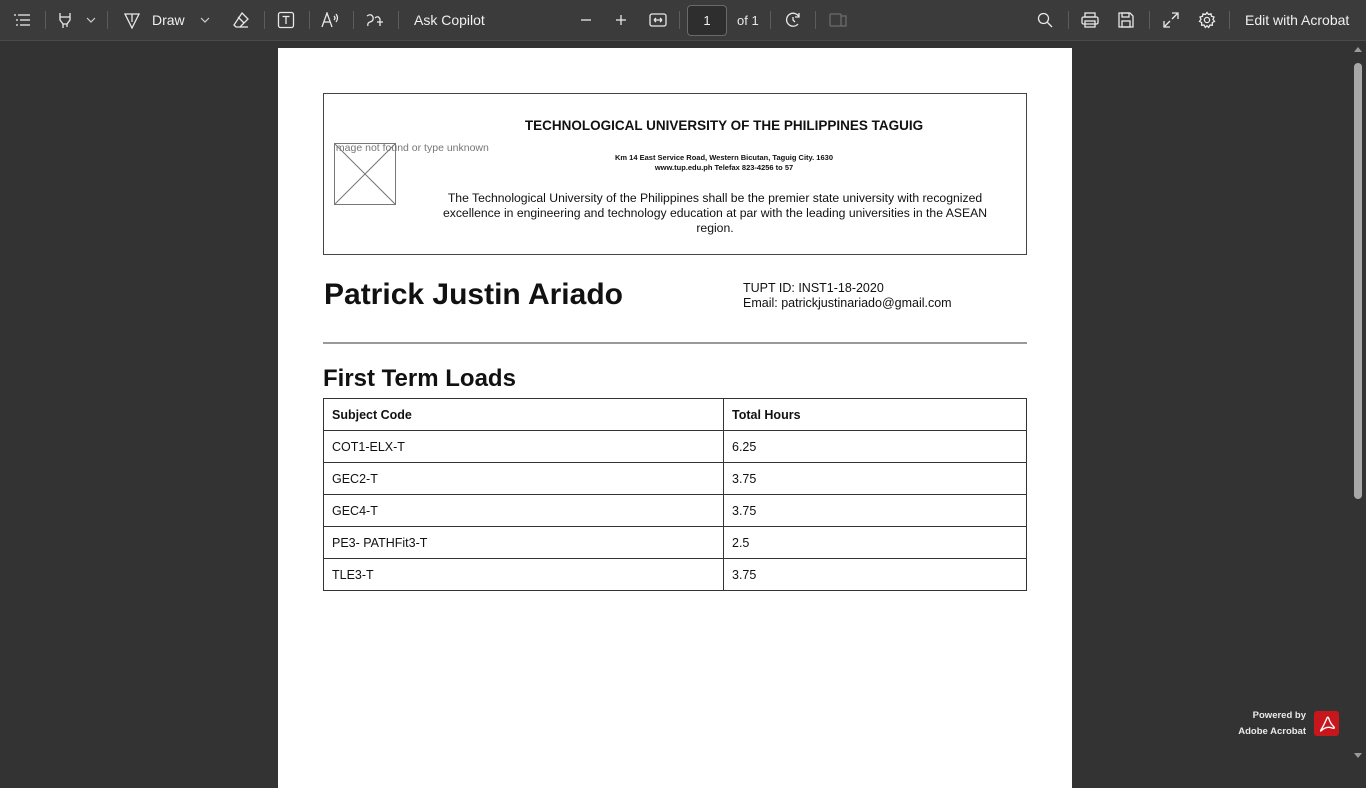 The width and height of the screenshot is (1366, 788). I want to click on table-row: PE3- PATHFit3-T 2.5, so click(675, 542).